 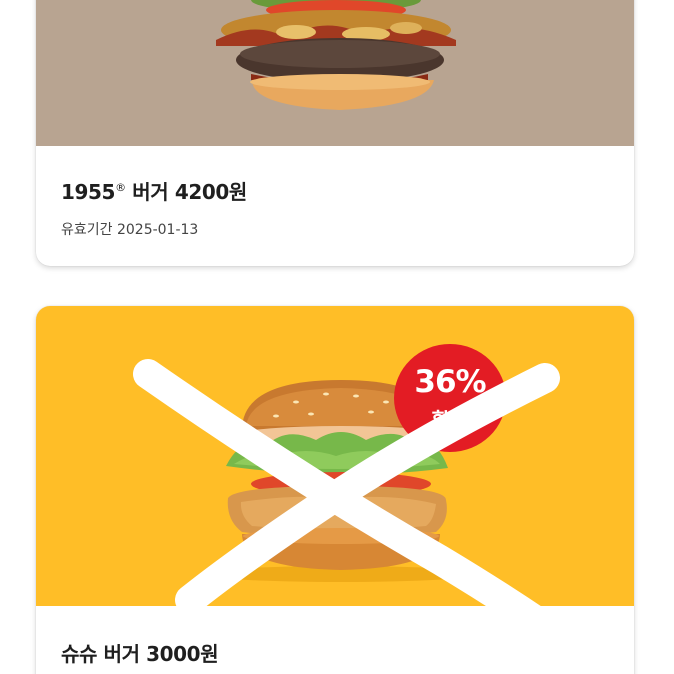 I want to click on coupon-title-rest: 버거 4200원, so click(x=186, y=192).